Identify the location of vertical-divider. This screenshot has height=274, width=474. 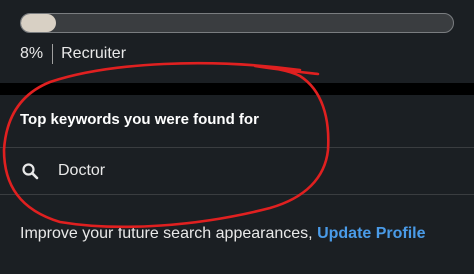
(53, 54).